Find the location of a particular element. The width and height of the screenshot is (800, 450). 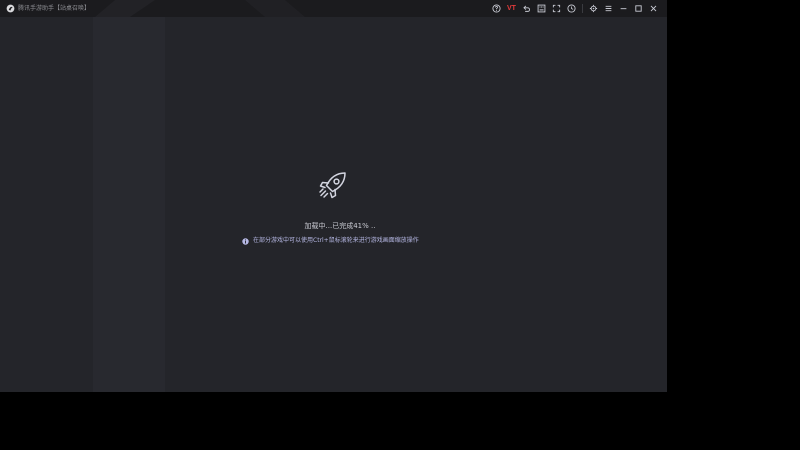

rocket-icon is located at coordinates (332, 185).